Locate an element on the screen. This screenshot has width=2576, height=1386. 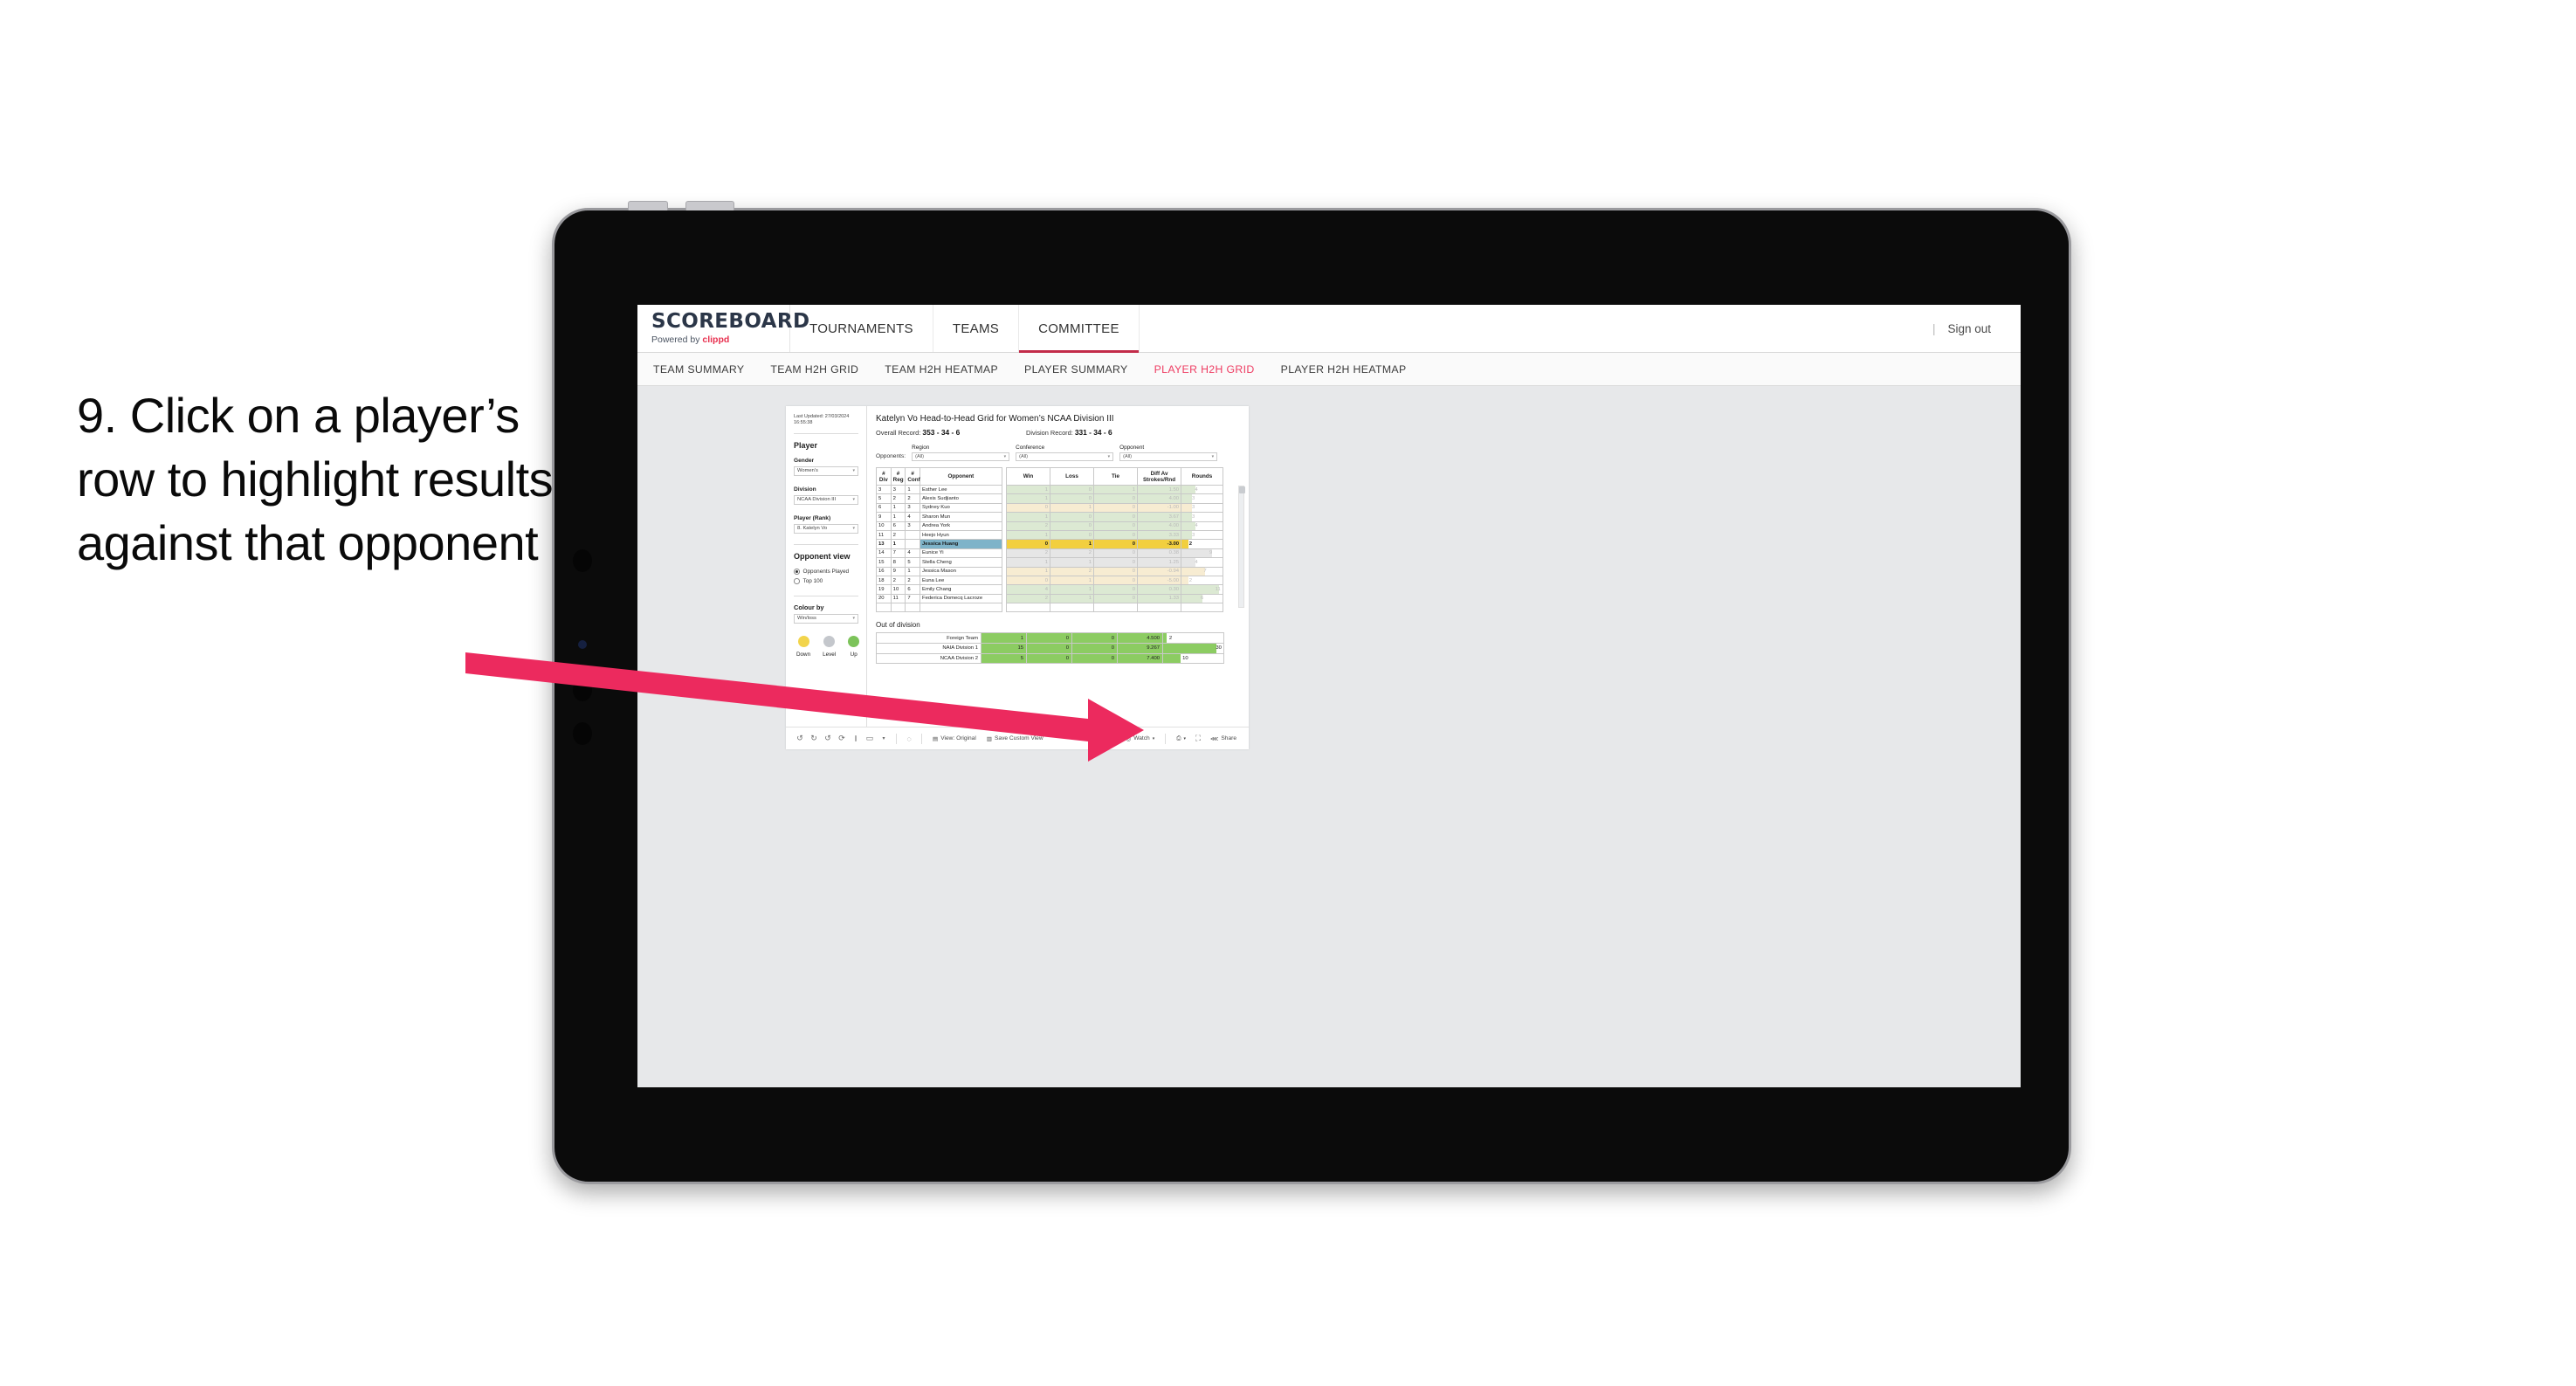
table-row: 18 2 2 Euna Lee 0 1 0 -5.00 2 is located at coordinates (1049, 580).